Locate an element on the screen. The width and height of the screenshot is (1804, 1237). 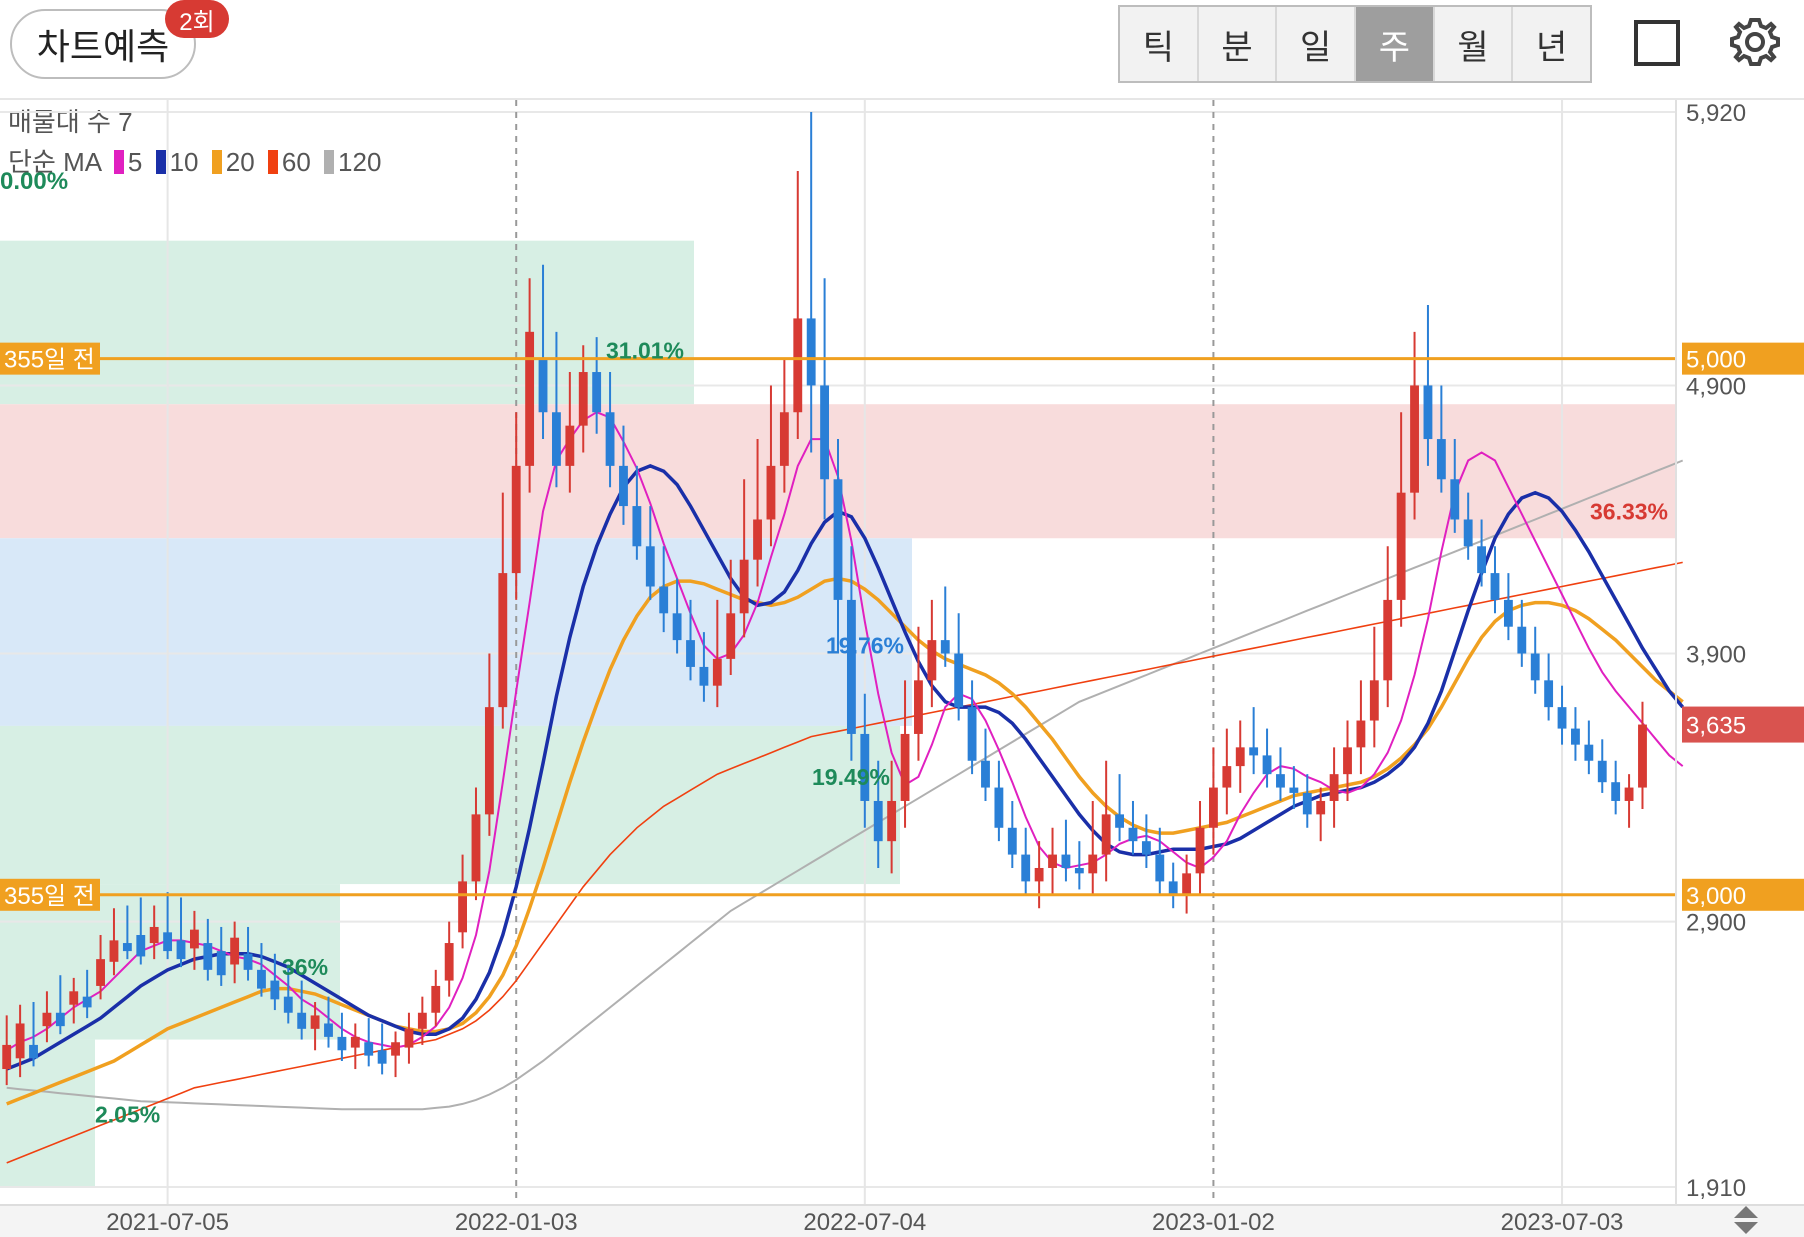
x-tick-label: 2022-01-03 is located at coordinates (516, 1222).